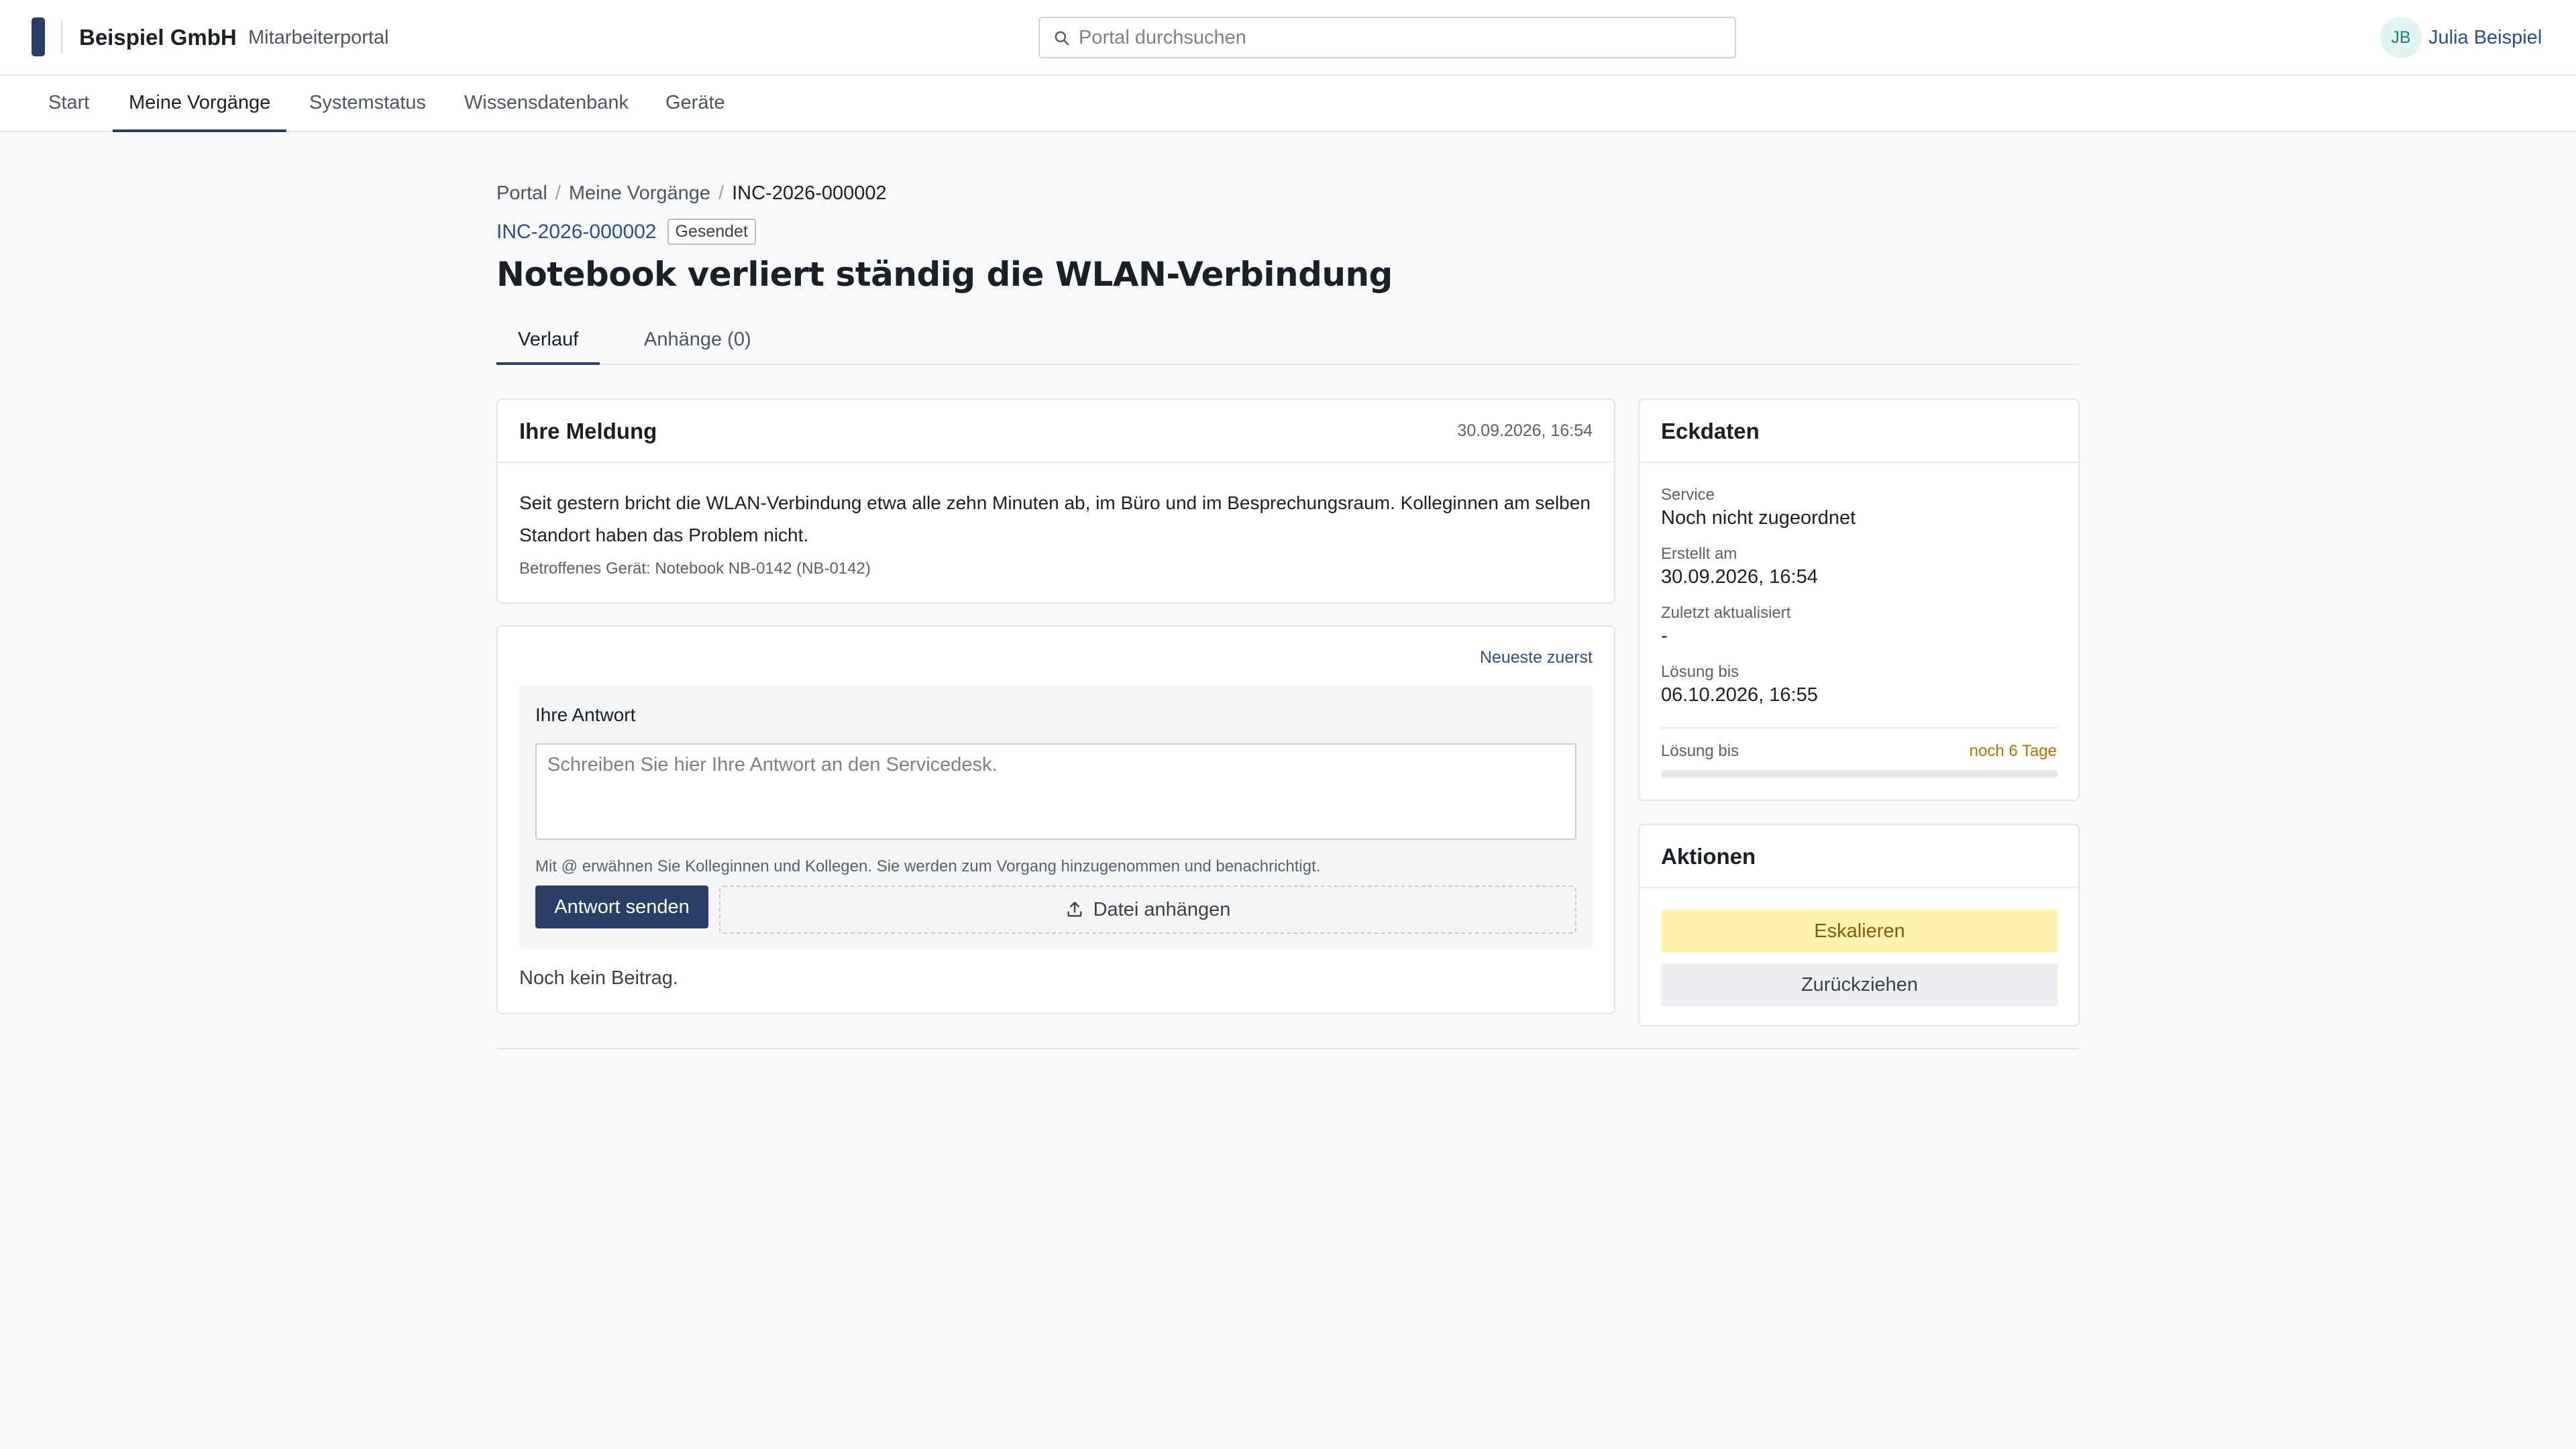 Image resolution: width=2576 pixels, height=1449 pixels. Describe the element at coordinates (1401, 37) in the screenshot. I see `search-input` at that location.